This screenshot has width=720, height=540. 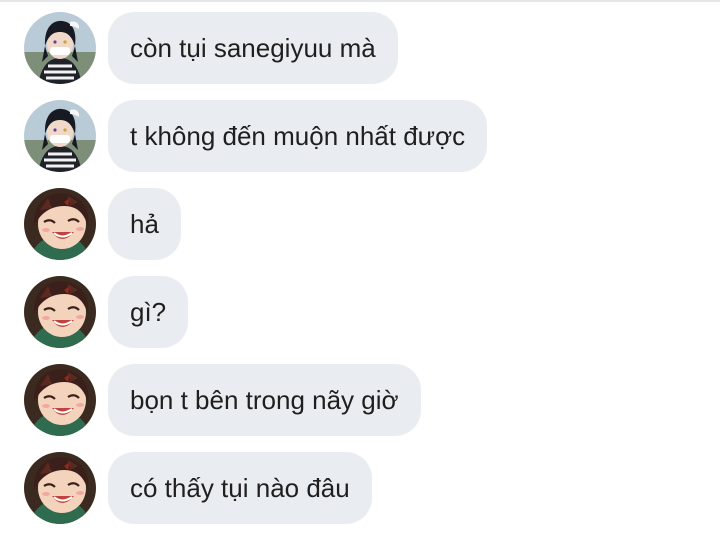 What do you see at coordinates (240, 488) in the screenshot?
I see `message-bubble: có thấy tụi nào đâu` at bounding box center [240, 488].